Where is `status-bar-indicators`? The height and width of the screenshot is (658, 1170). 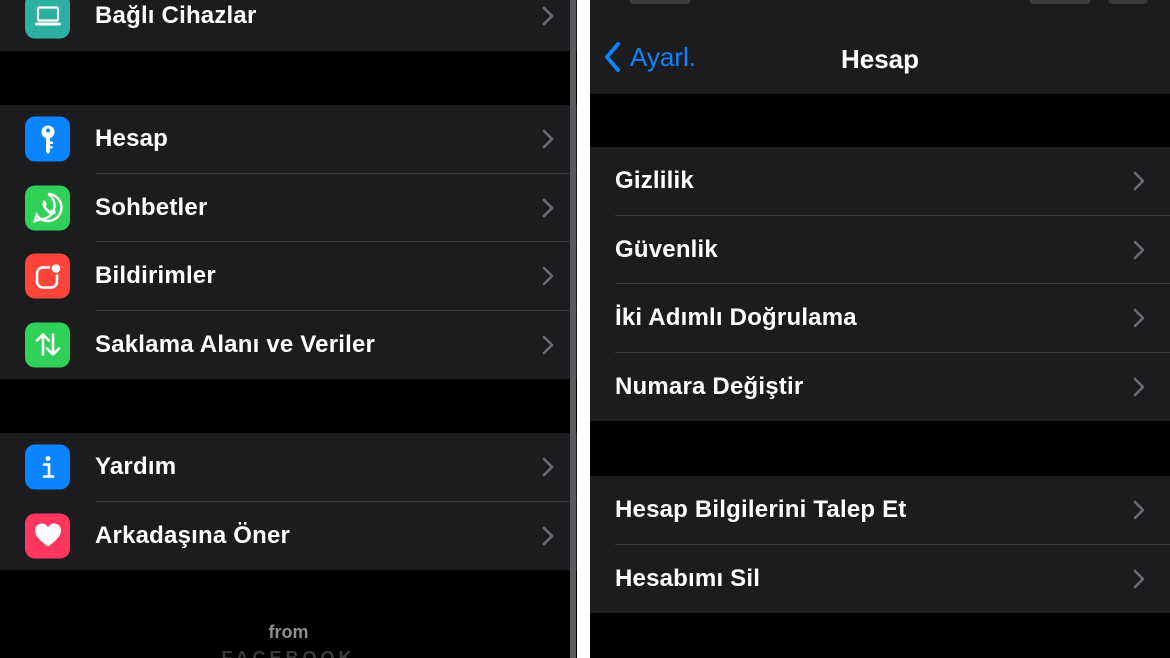
status-bar-indicators is located at coordinates (1089, 2).